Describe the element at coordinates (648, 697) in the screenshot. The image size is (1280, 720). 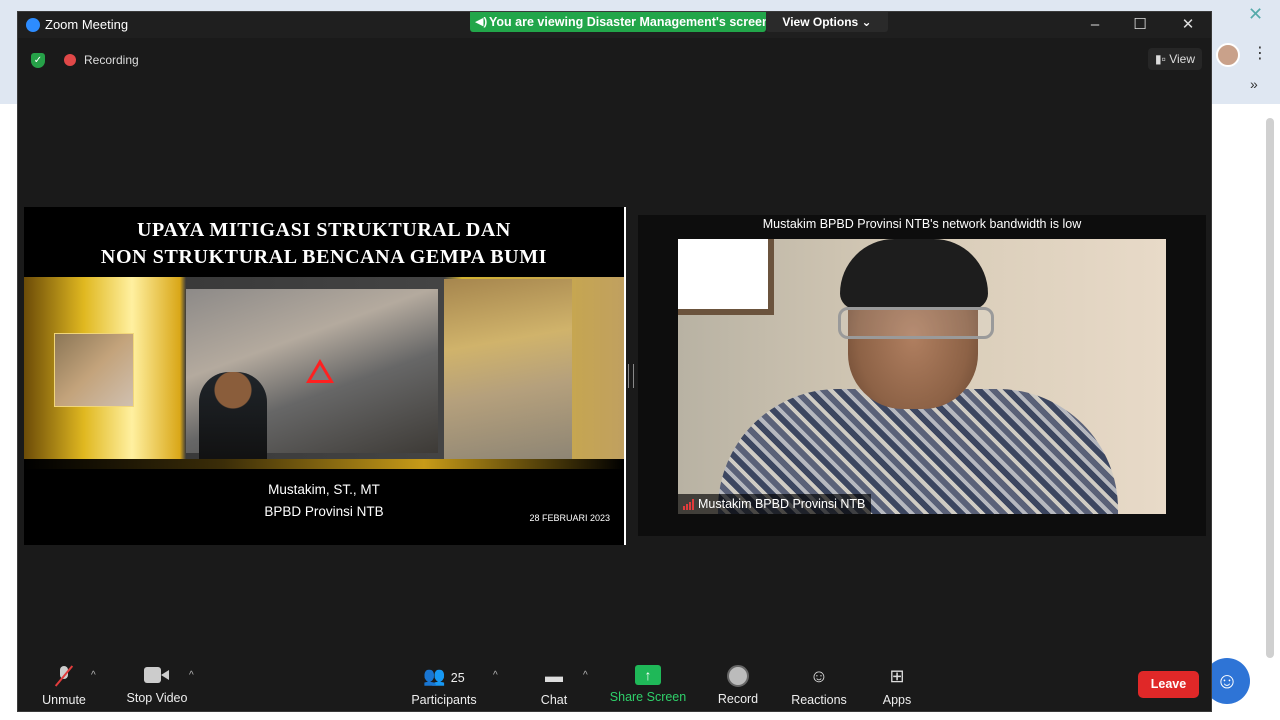
I see `share-screen-label: Share Screen` at that location.